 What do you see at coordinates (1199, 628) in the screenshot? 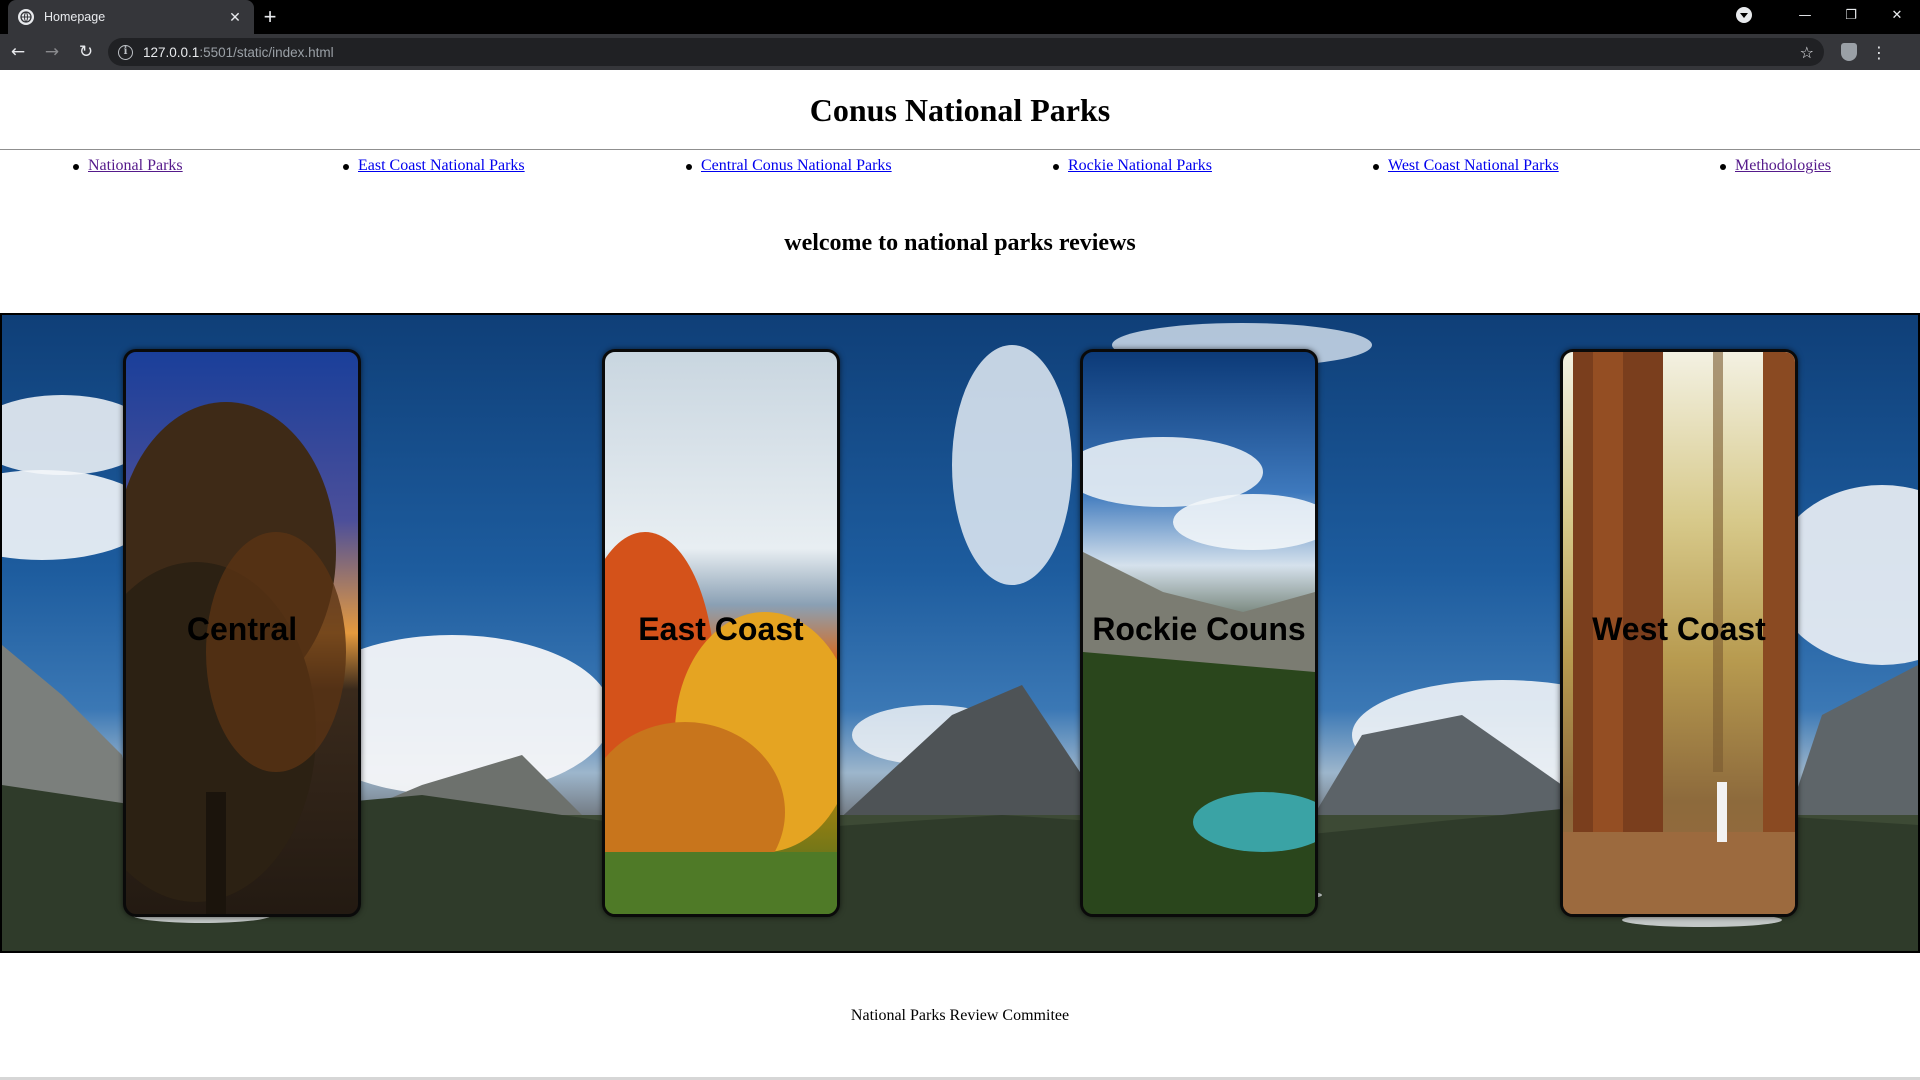
I see `card-label: Rockie Couns` at bounding box center [1199, 628].